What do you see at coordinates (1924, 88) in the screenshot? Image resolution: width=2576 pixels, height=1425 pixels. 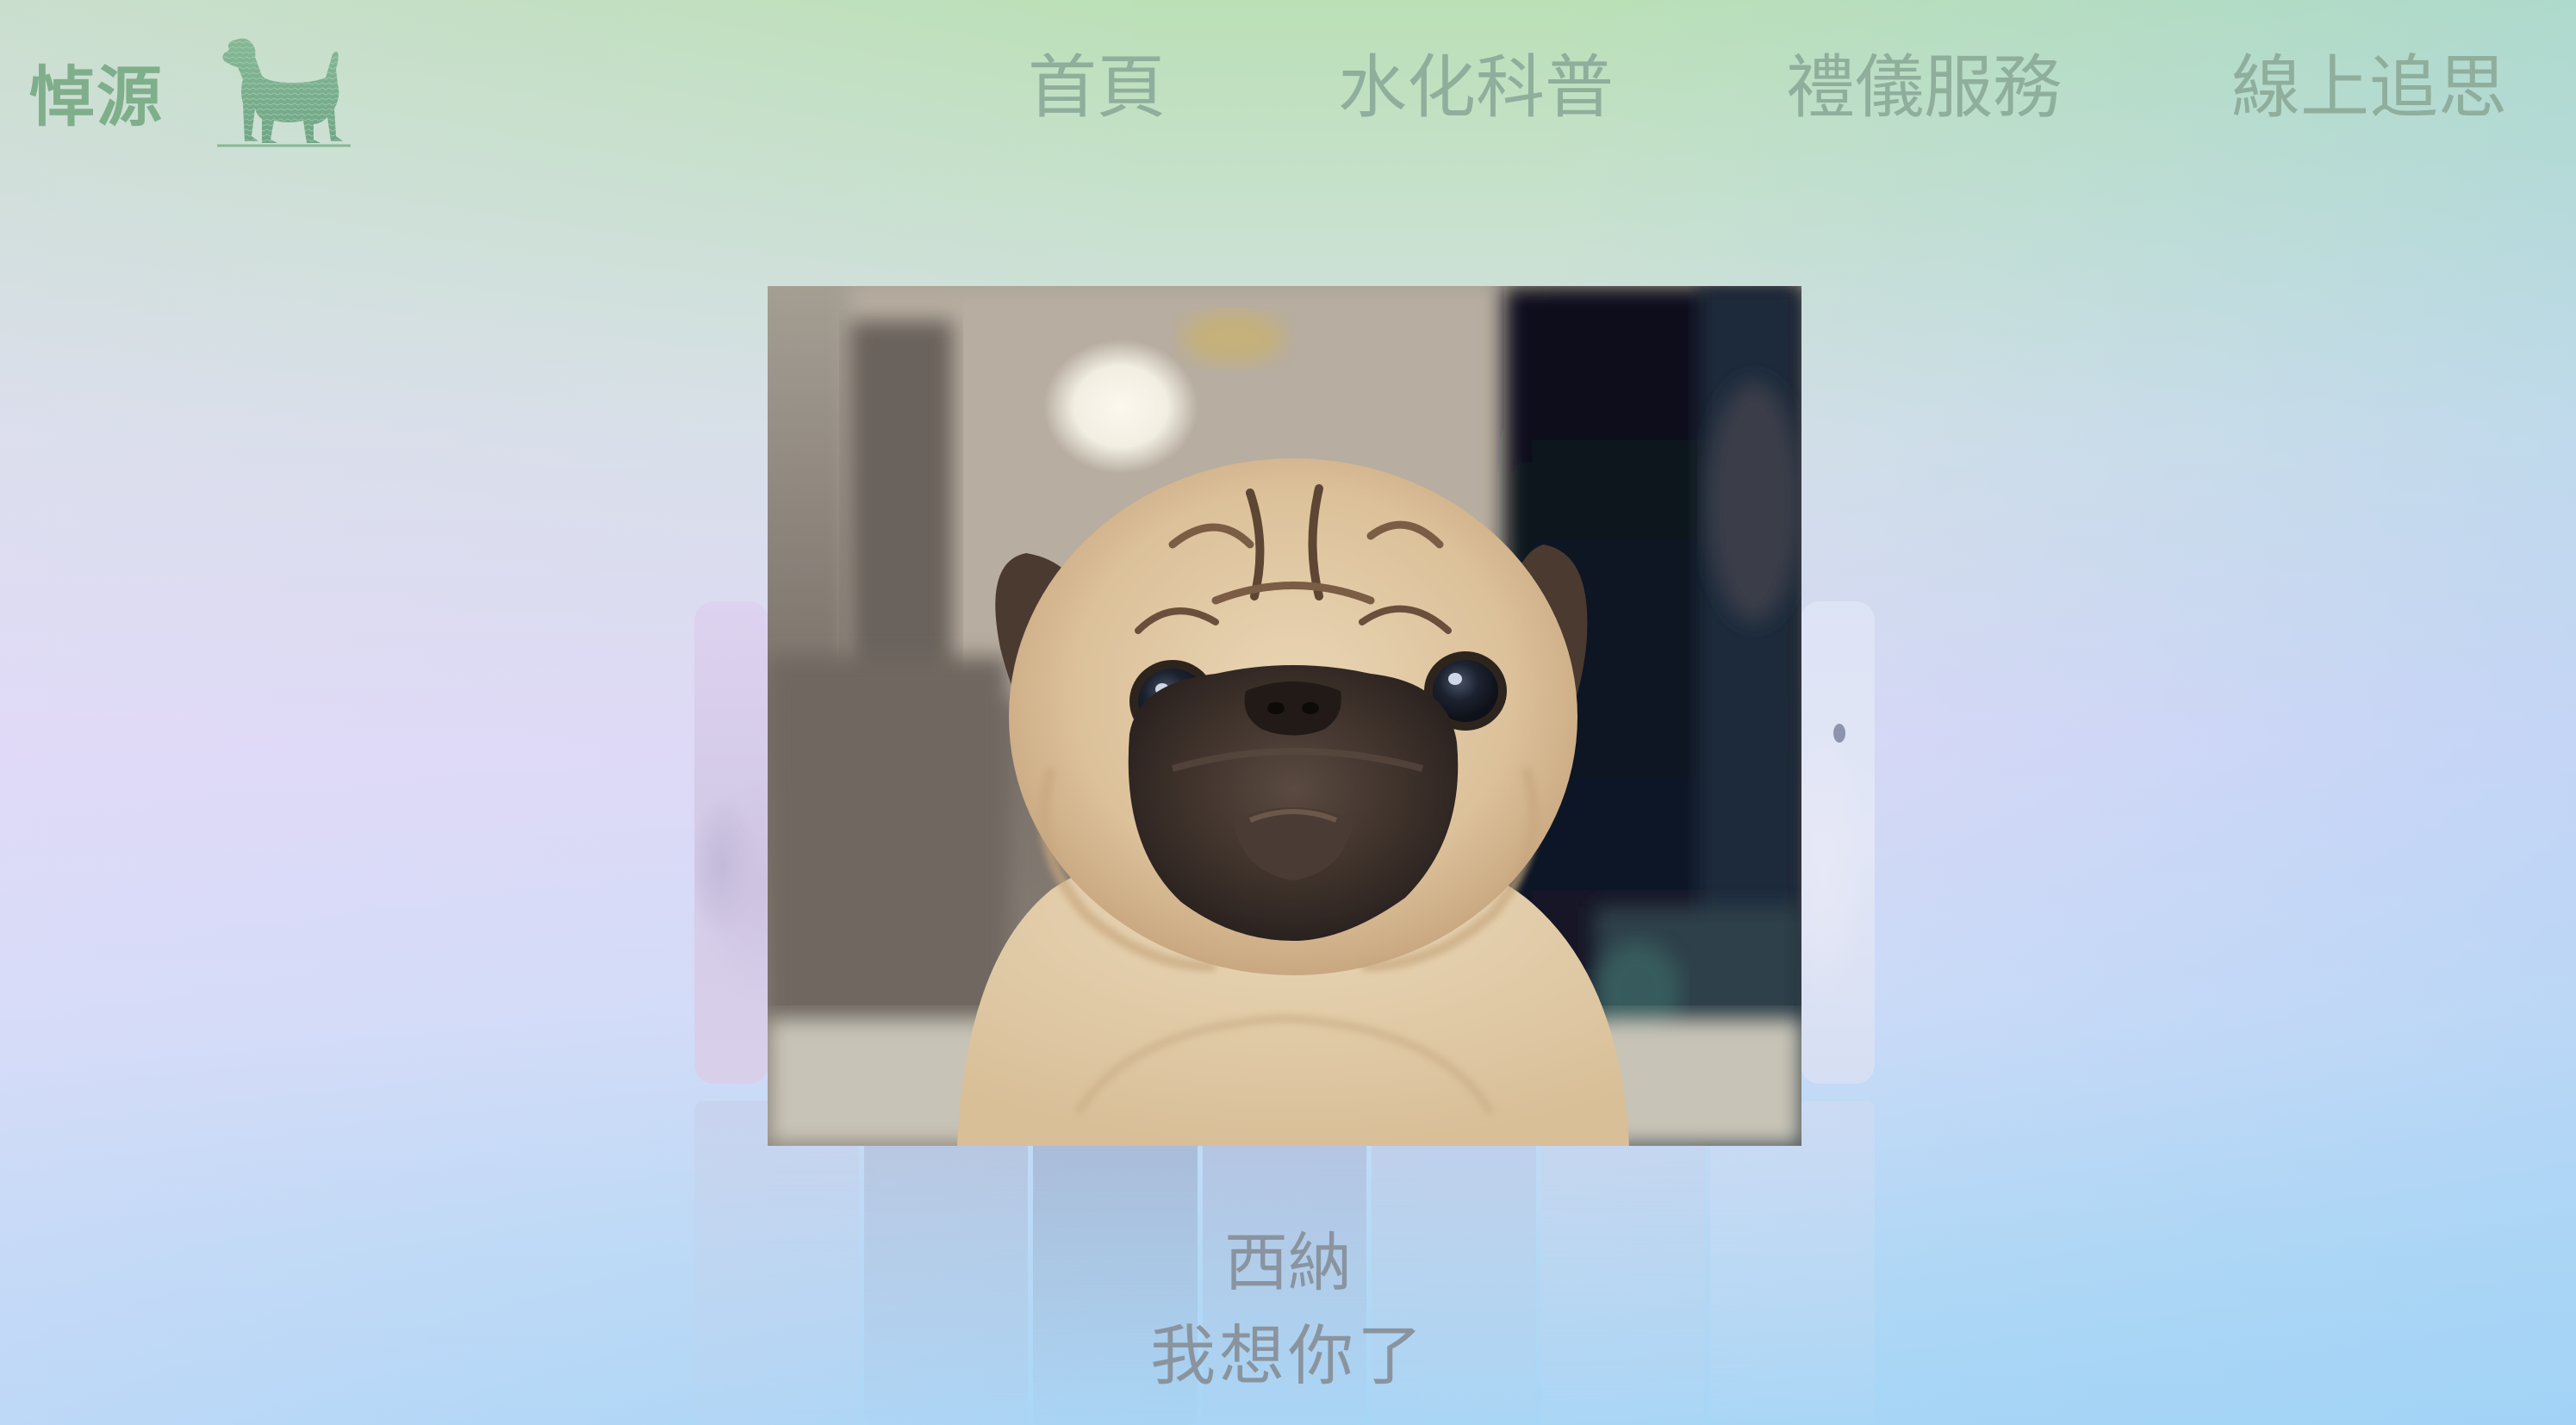 I see `nav-ceremony-services: 禮儀服務` at bounding box center [1924, 88].